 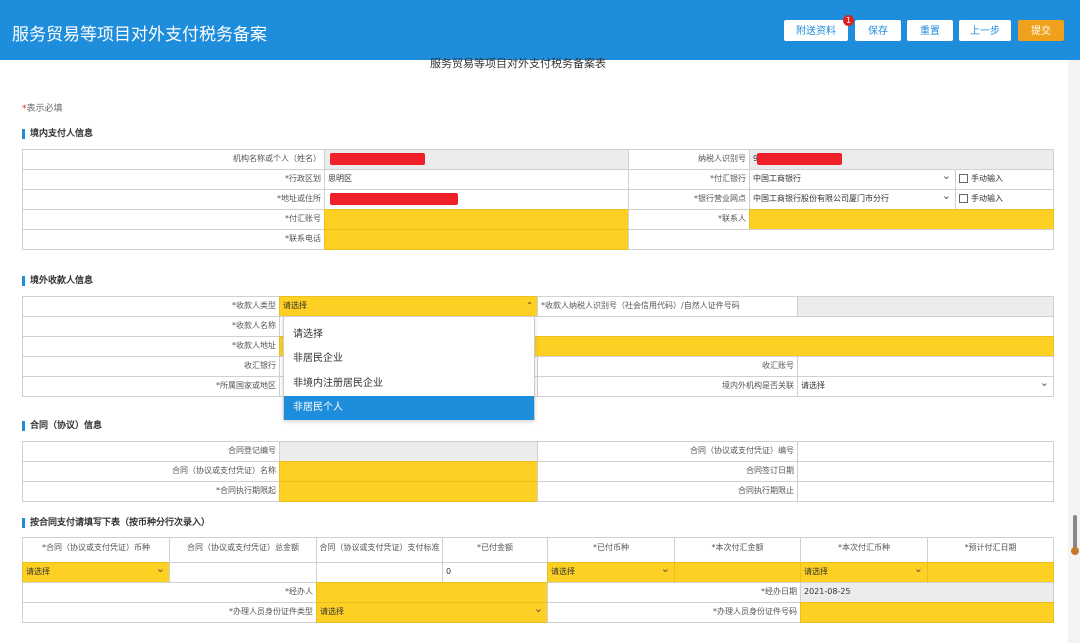 I want to click on idno-input, so click(x=927, y=612).